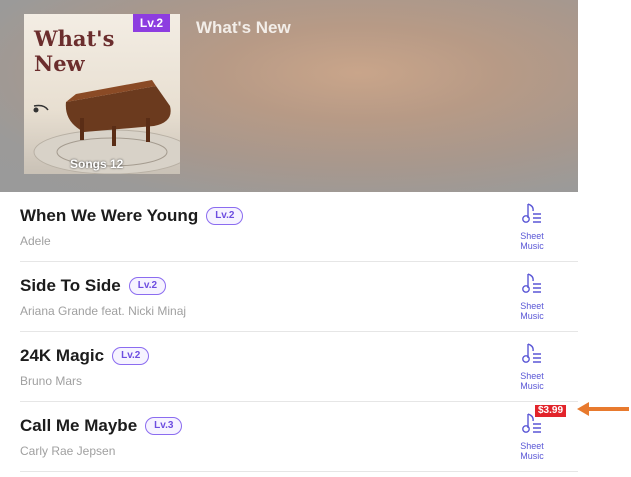 Image resolution: width=631 pixels, height=477 pixels. I want to click on price-tag: $3.99, so click(551, 411).